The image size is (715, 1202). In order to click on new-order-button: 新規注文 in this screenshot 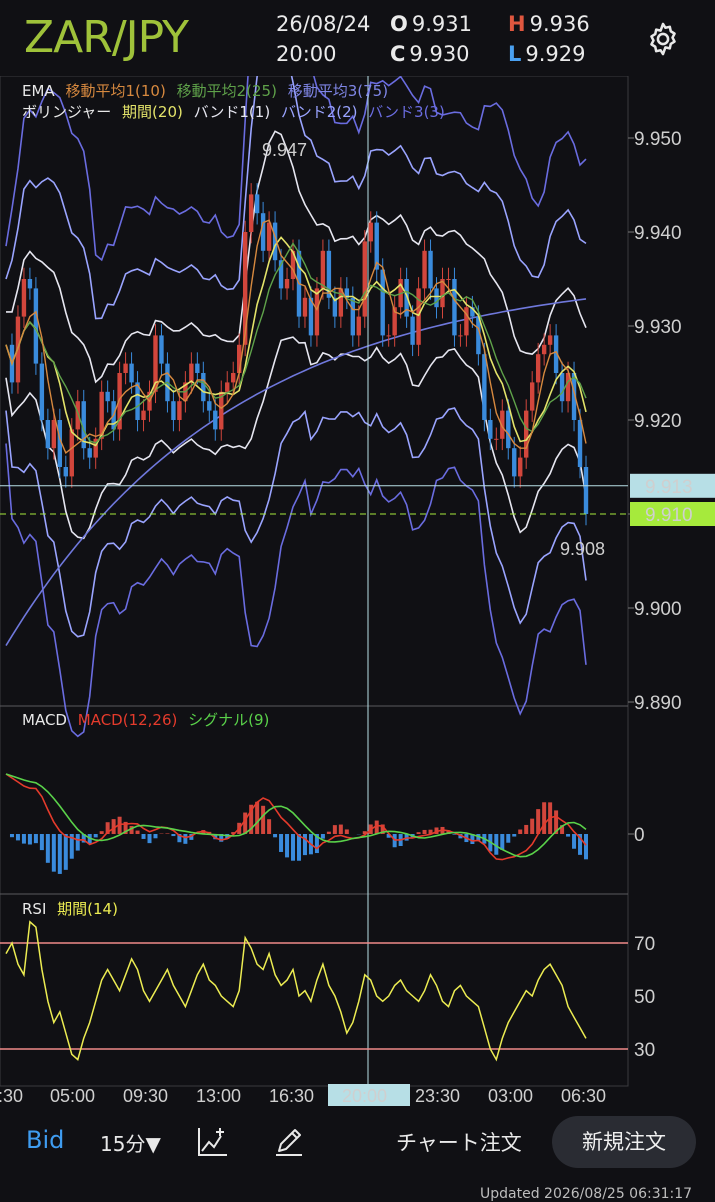, I will do `click(624, 1142)`.